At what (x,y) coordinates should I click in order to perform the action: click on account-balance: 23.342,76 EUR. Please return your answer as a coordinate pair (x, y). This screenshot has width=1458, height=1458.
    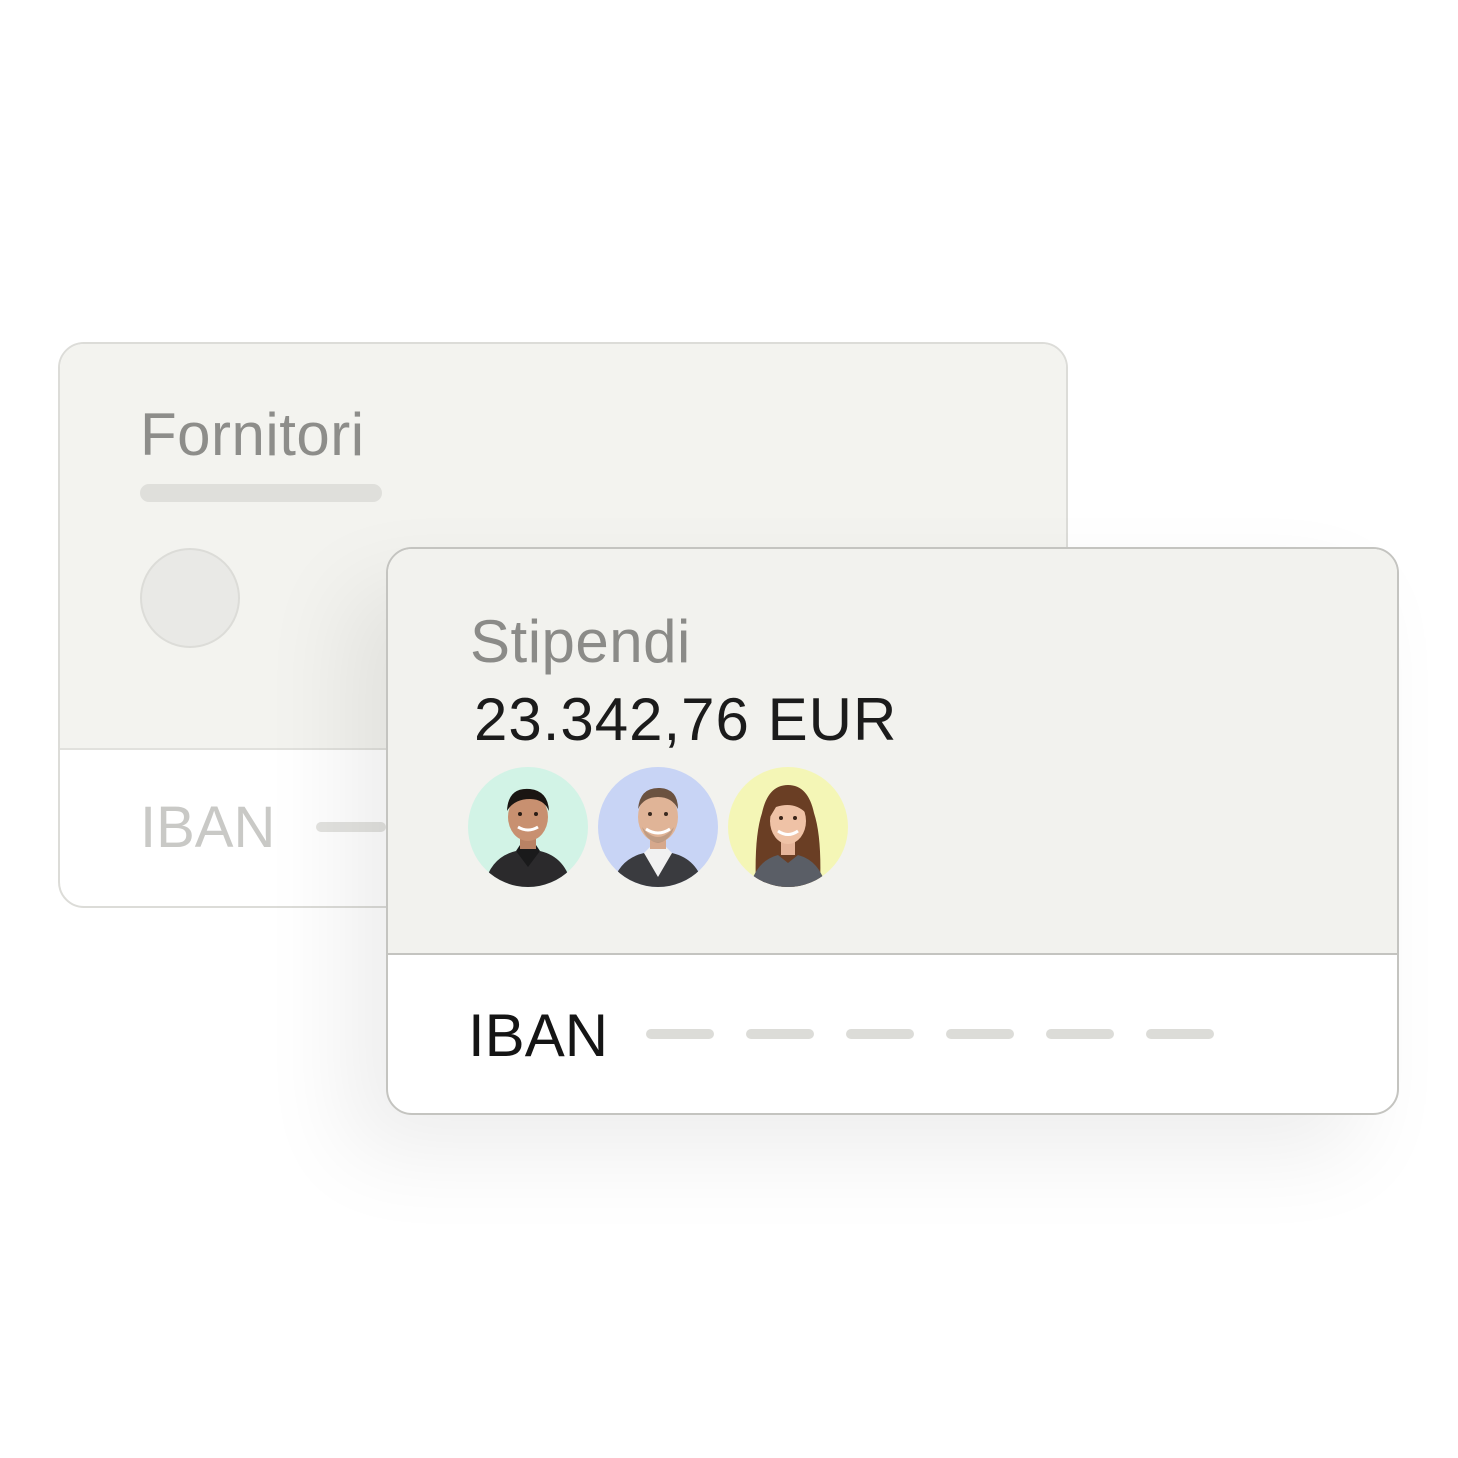
    Looking at the image, I should click on (686, 719).